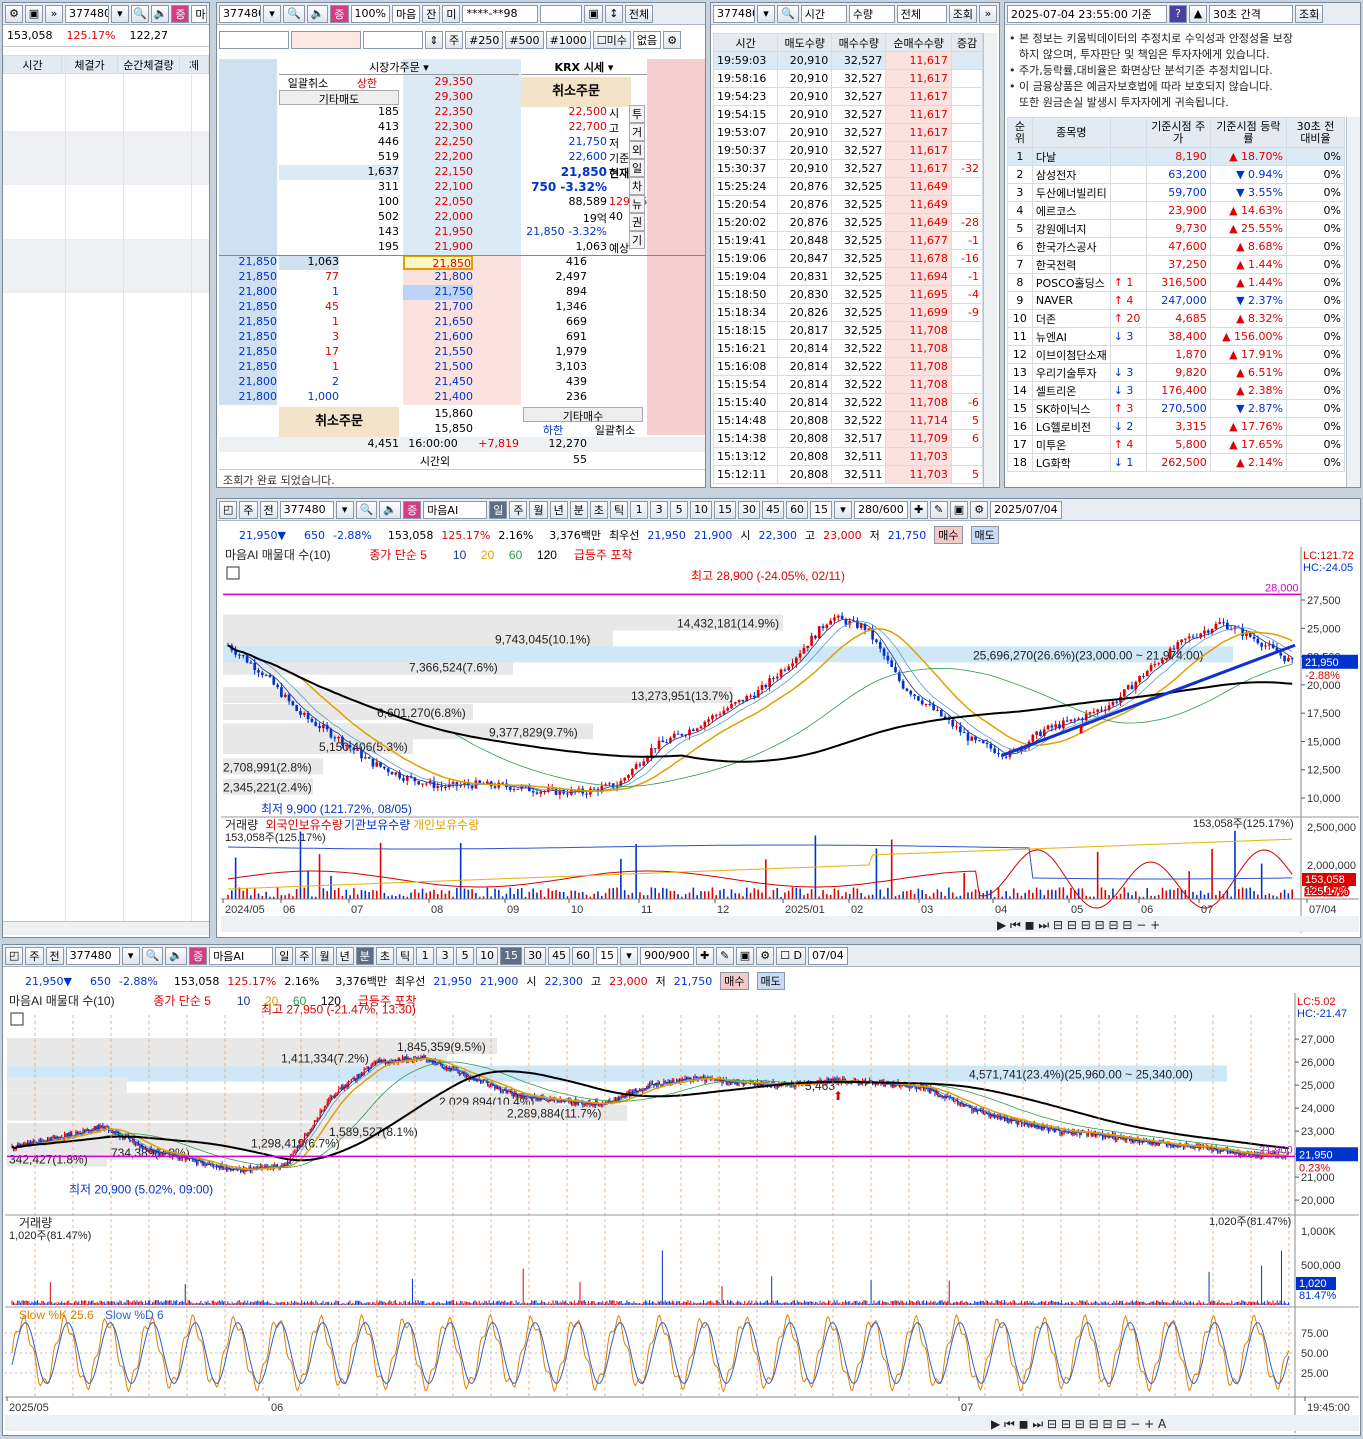 The height and width of the screenshot is (1439, 1363). I want to click on tick-row: 15:20:54 20,876 32,525 11,649, so click(848, 204).